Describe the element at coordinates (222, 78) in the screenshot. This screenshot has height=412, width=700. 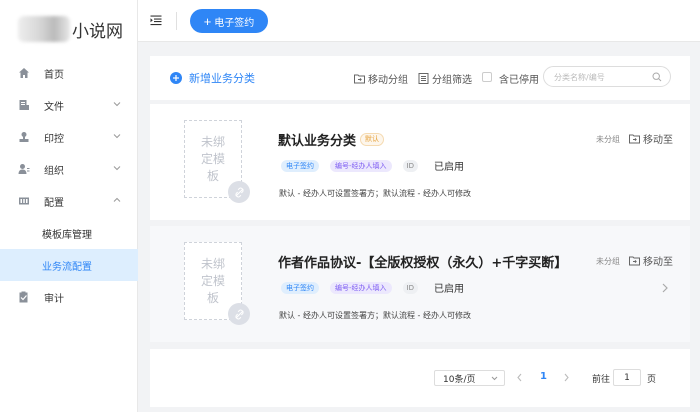
I see `add-category-label: 新增业务分类` at that location.